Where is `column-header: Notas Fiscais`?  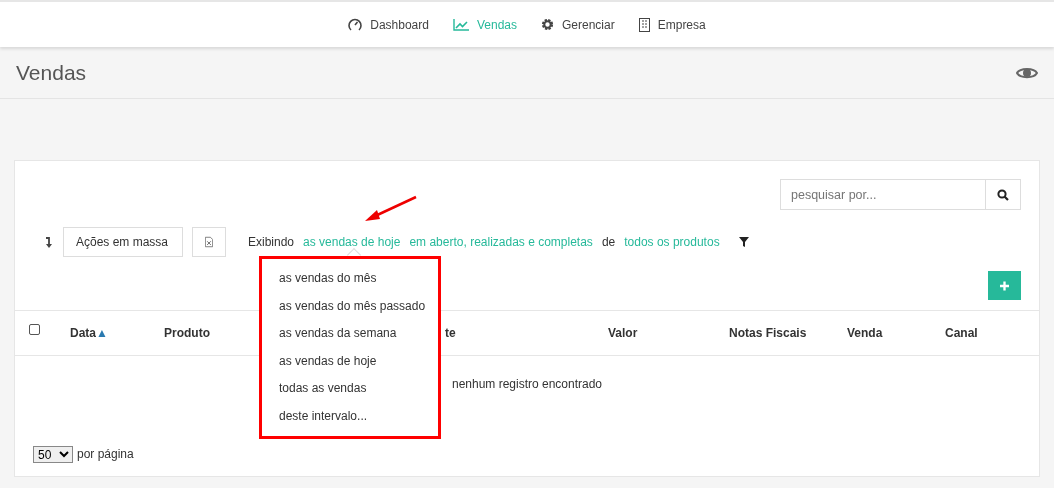 column-header: Notas Fiscais is located at coordinates (768, 333).